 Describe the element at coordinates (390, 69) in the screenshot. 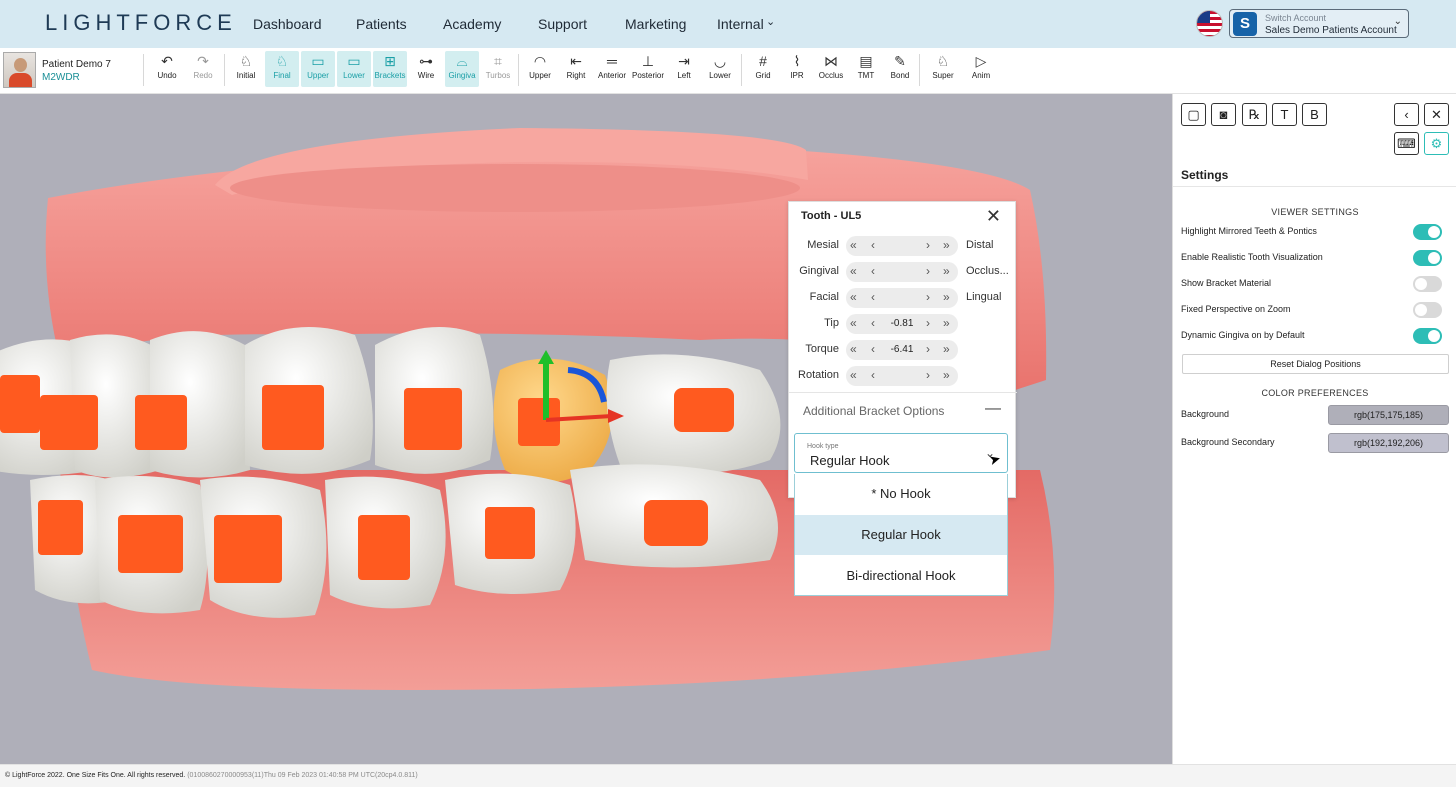

I see `toolbar-button-6: ⊞ Brackets` at that location.